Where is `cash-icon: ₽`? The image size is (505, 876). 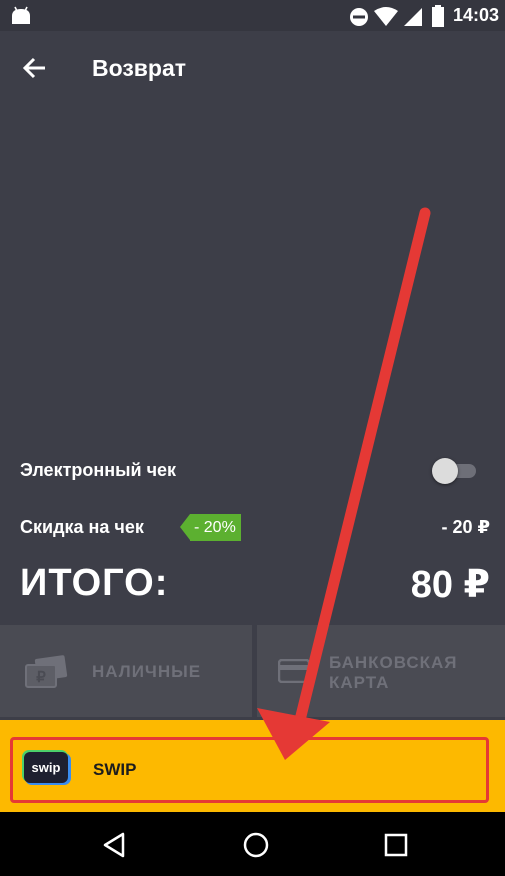
cash-icon: ₽ is located at coordinates (46, 671).